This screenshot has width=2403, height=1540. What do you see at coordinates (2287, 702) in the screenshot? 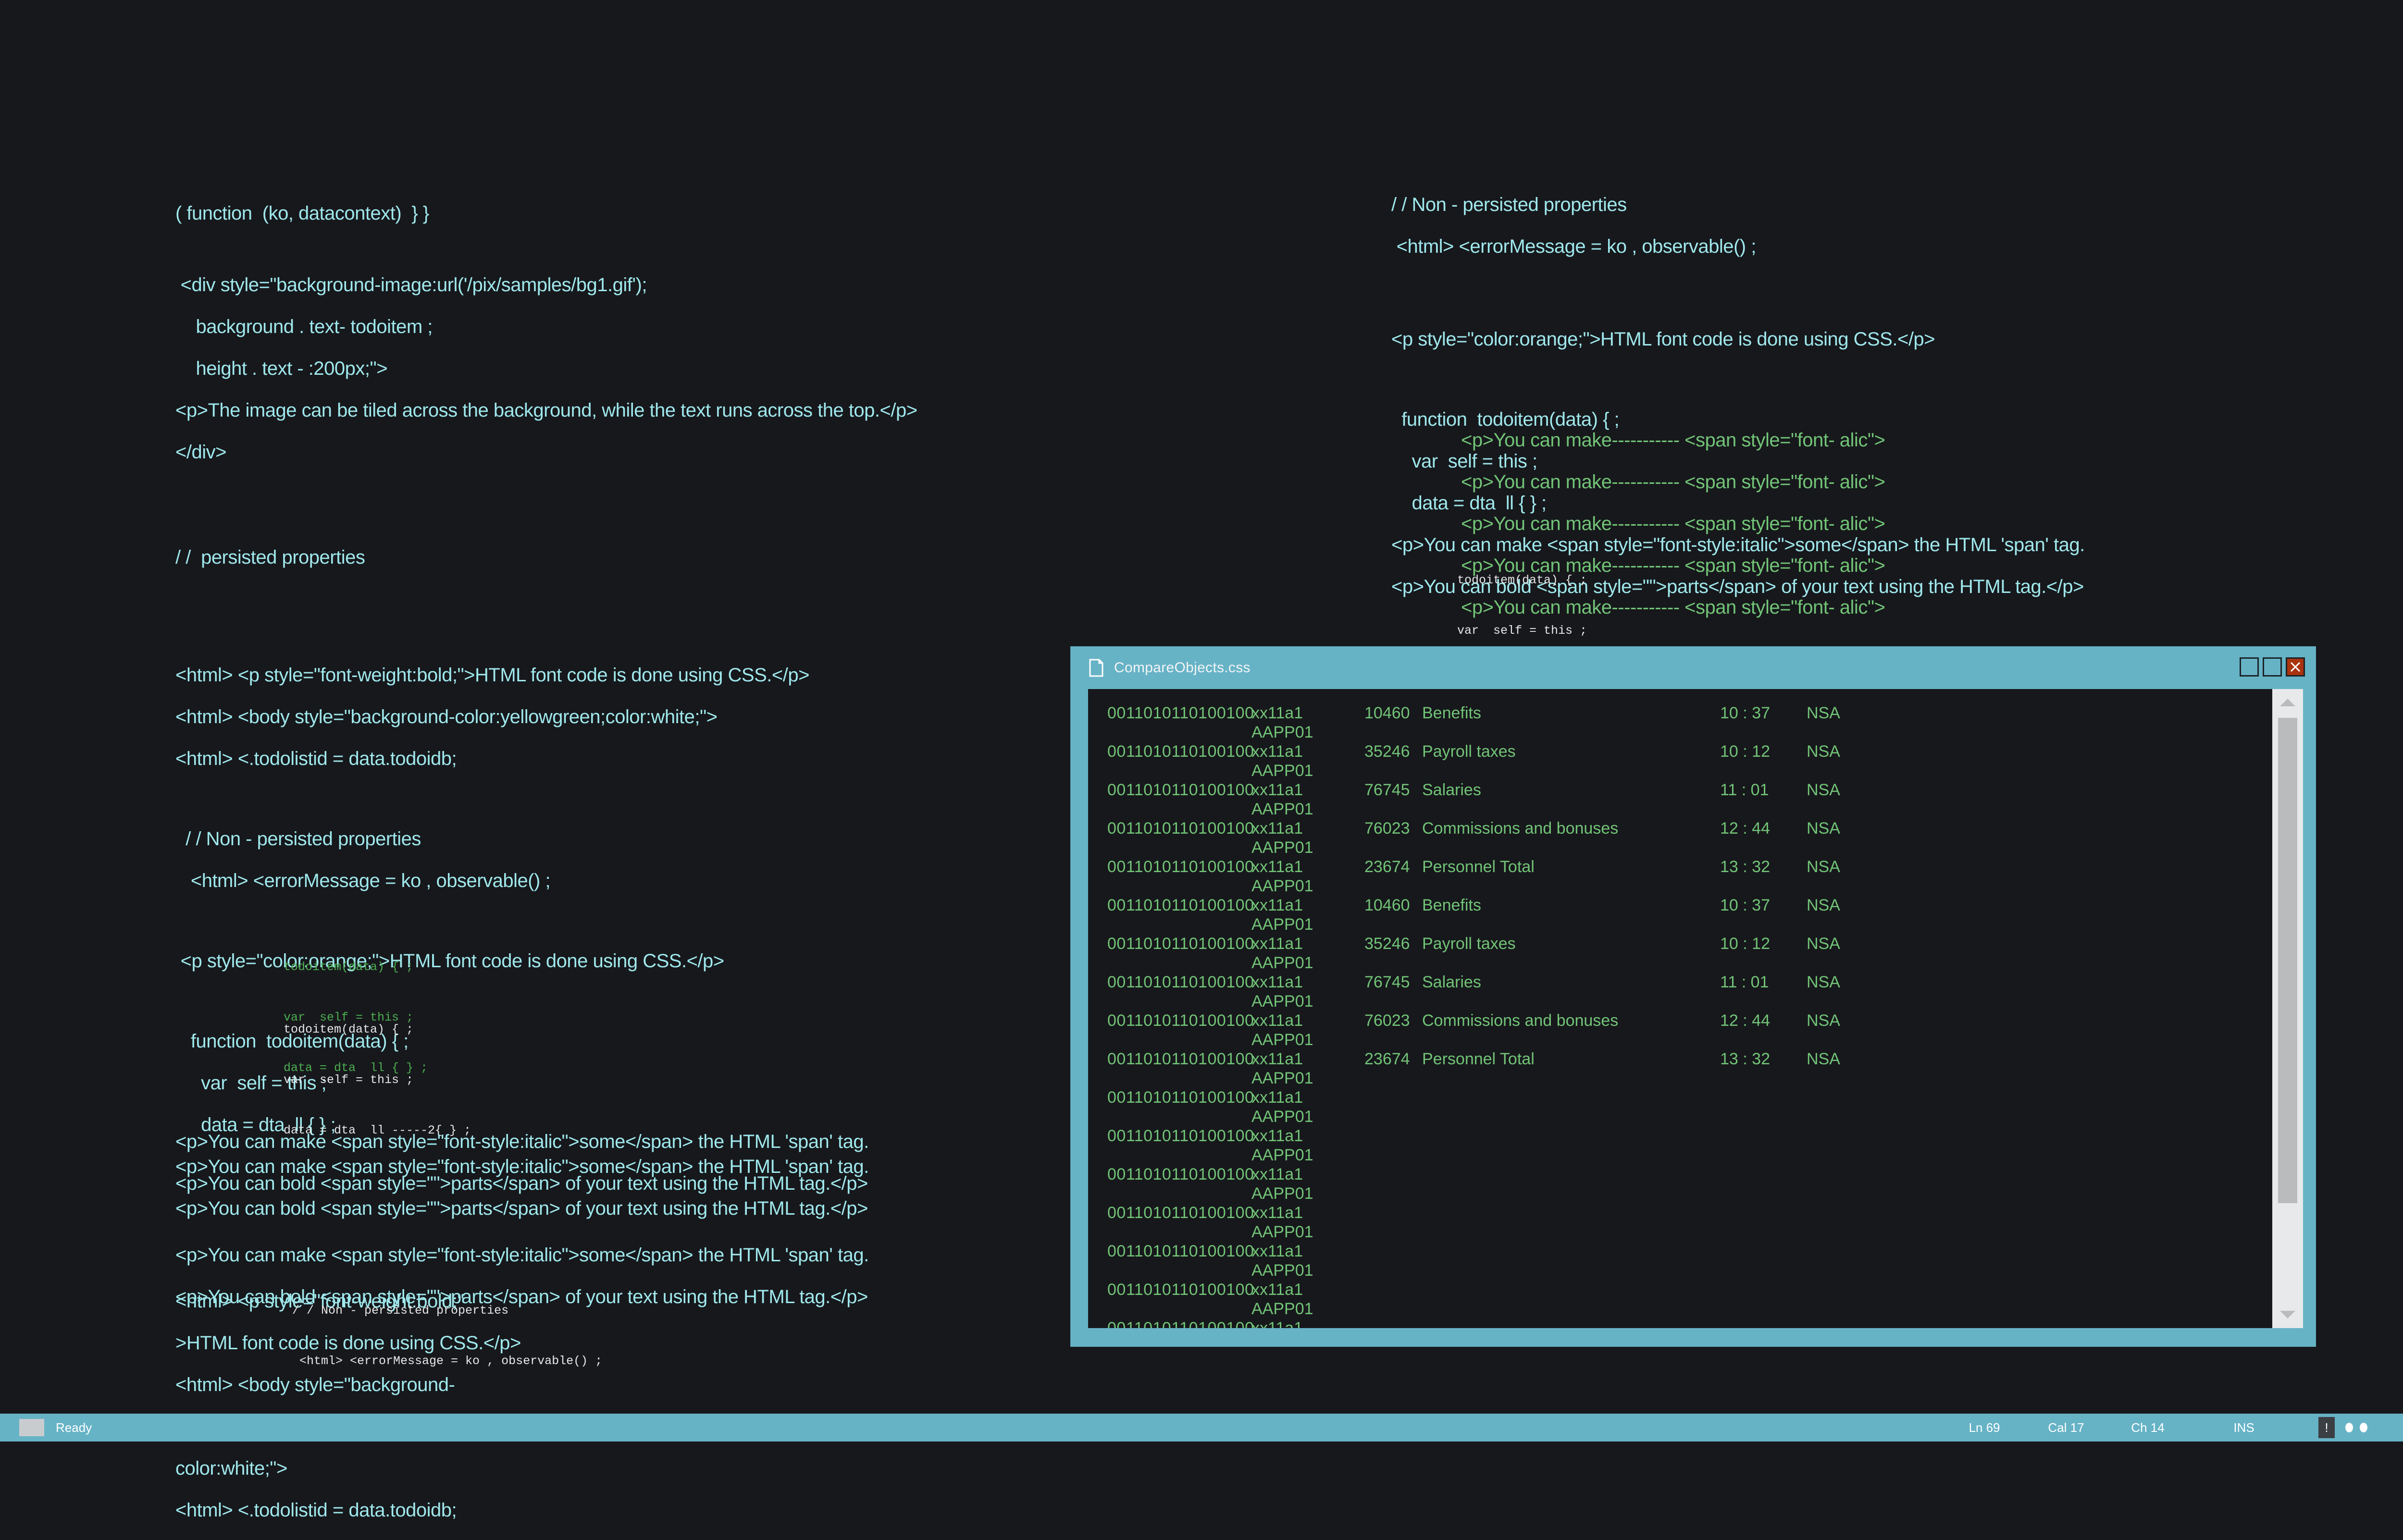
I see `scroll-up-arrow-icon` at bounding box center [2287, 702].